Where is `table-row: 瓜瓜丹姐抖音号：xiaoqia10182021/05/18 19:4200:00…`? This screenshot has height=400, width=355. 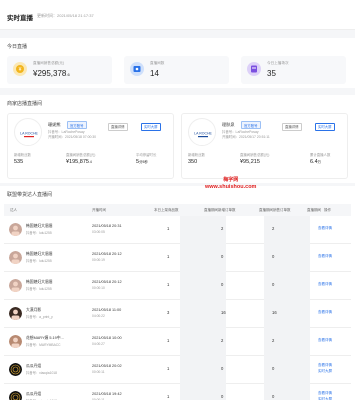
table-row: 瓜瓜丹姐抖音号：xiaoqia10182021/05/18 19:4200:00… is located at coordinates (177, 392).